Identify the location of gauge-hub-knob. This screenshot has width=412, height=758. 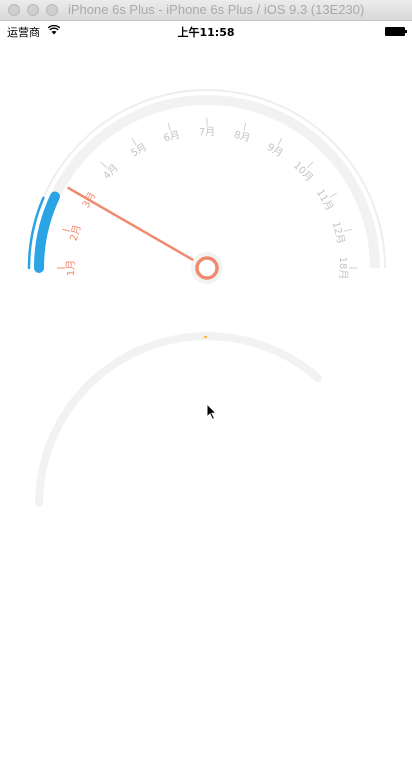
(207, 268).